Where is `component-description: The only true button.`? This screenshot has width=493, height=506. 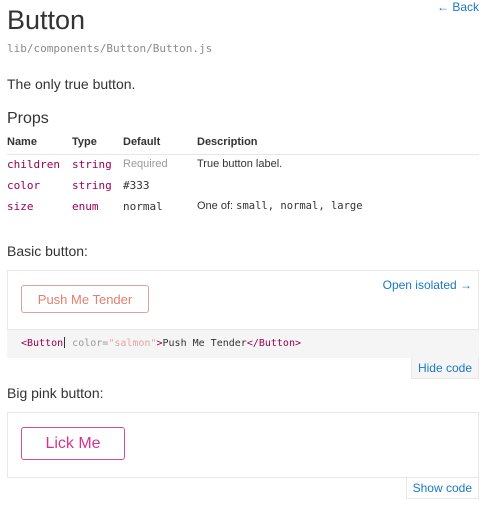
component-description: The only true button. is located at coordinates (71, 84).